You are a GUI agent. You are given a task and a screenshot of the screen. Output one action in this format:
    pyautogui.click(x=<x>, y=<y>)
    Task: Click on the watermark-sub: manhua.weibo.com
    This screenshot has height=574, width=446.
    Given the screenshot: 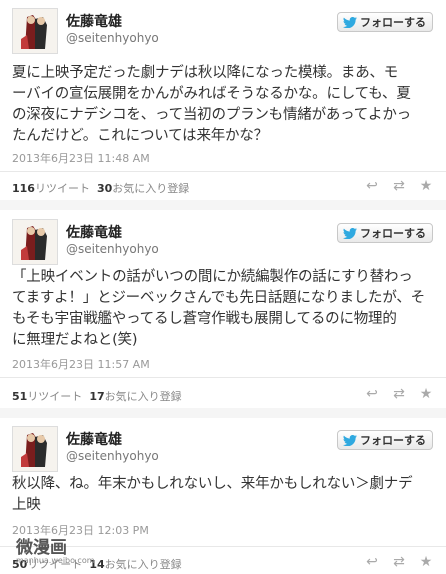 What is the action you would take?
    pyautogui.click(x=55, y=560)
    